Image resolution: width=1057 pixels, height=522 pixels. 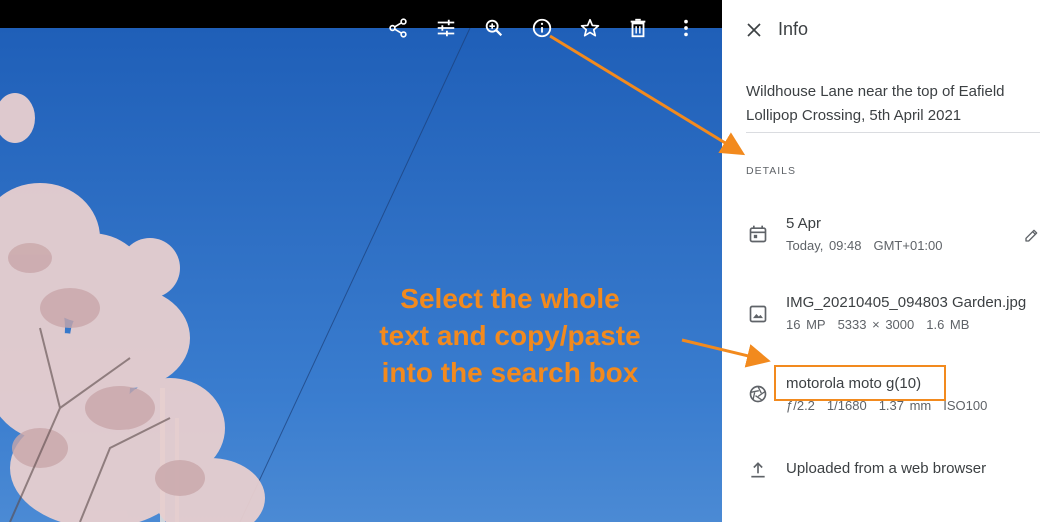 I want to click on more-vert-icon, so click(x=686, y=28).